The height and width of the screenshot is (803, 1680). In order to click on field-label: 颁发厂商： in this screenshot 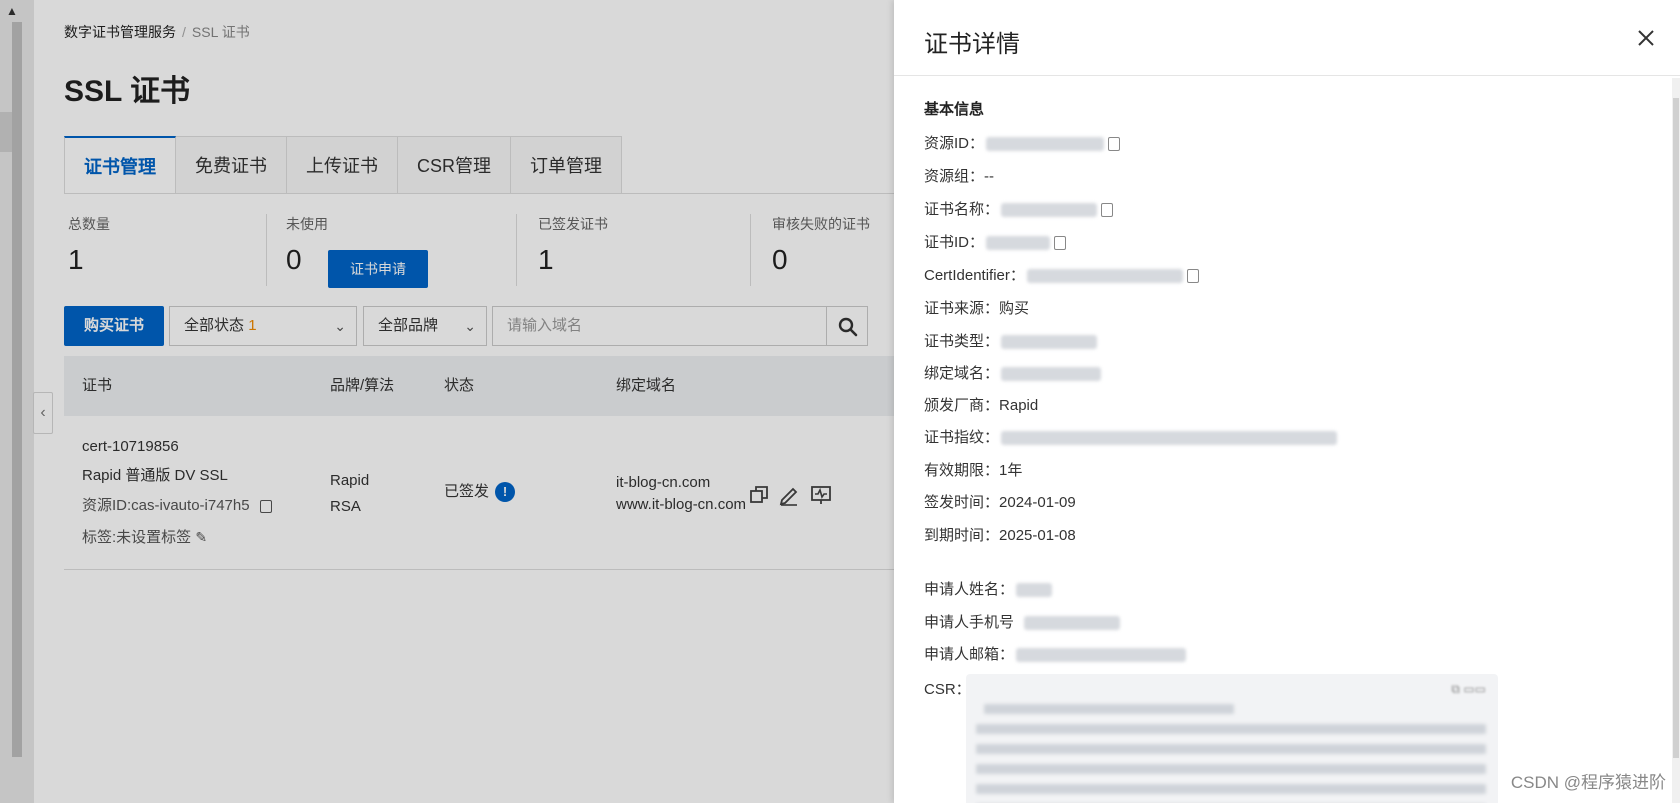, I will do `click(962, 405)`.